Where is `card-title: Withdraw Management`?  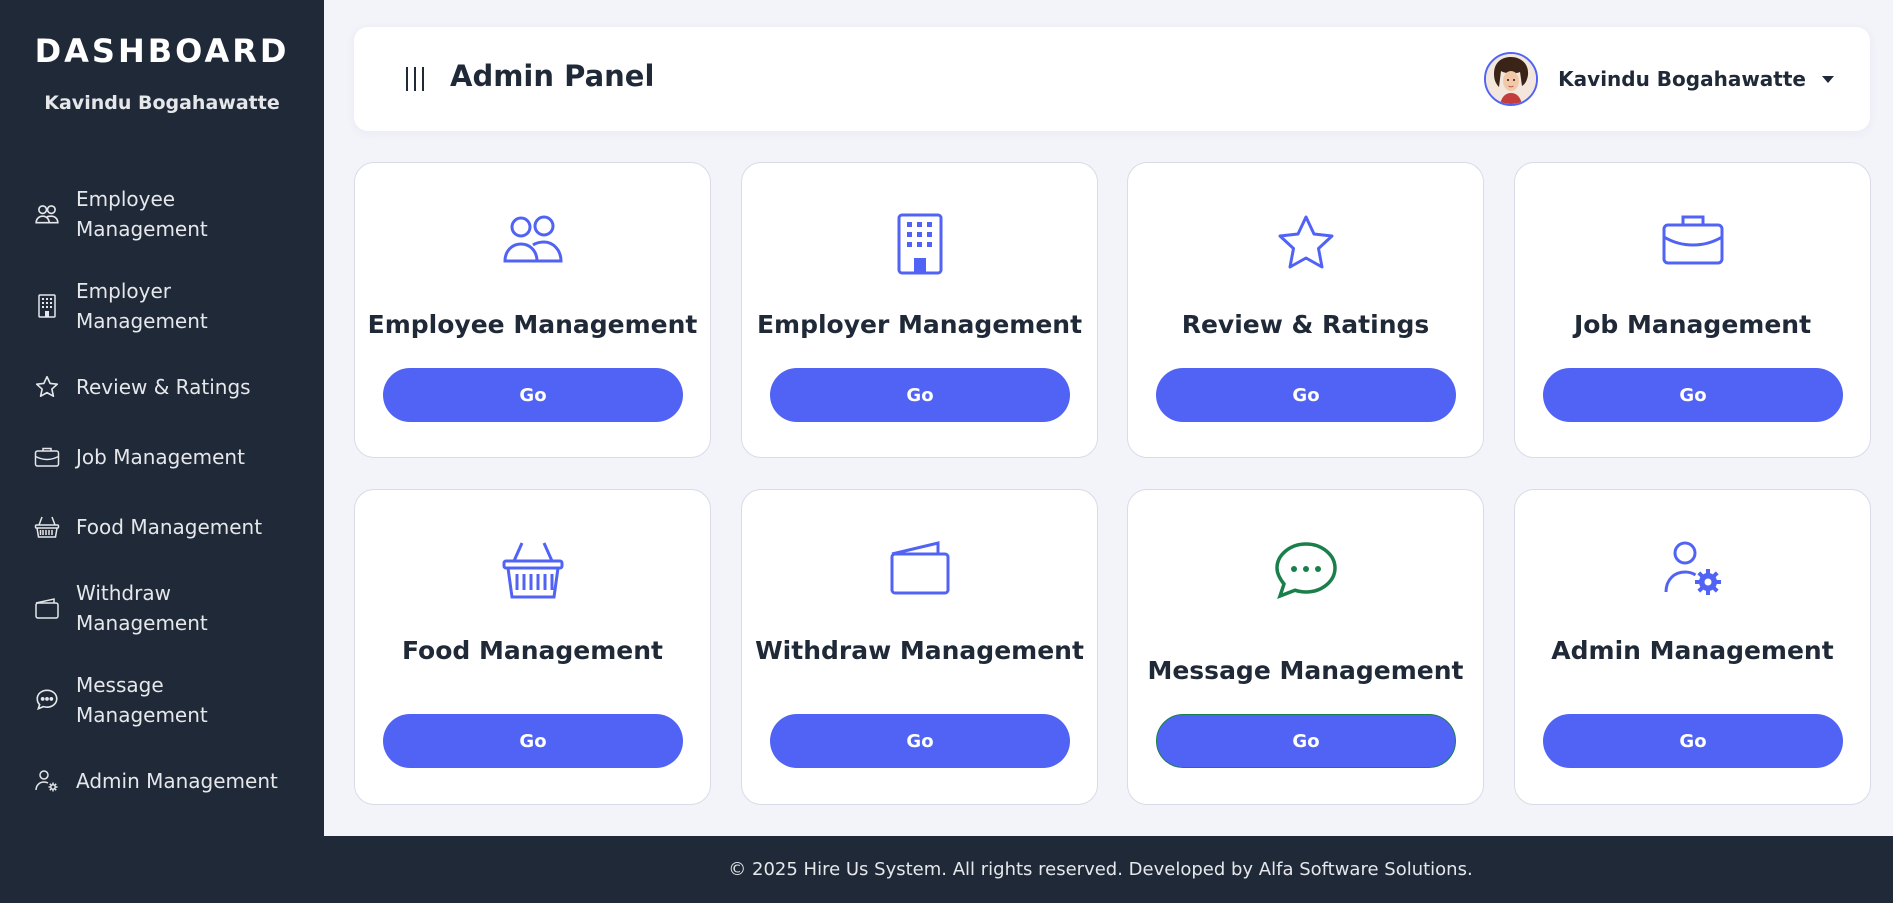
card-title: Withdraw Management is located at coordinates (919, 650).